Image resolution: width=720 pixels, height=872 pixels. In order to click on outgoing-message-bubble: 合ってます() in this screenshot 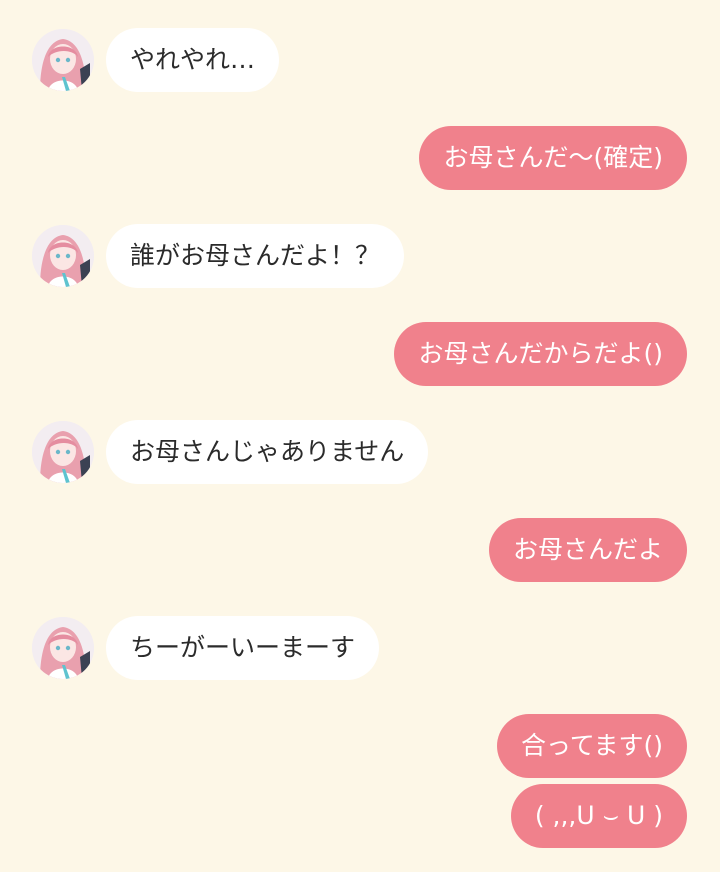, I will do `click(591, 746)`.